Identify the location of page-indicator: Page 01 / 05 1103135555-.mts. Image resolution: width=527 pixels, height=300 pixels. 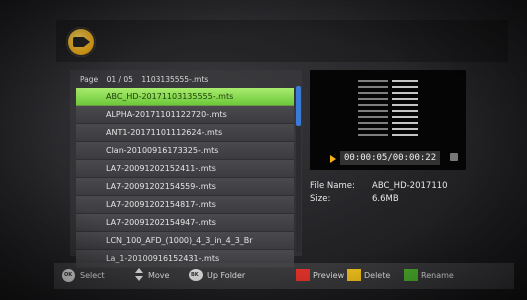
(147, 79).